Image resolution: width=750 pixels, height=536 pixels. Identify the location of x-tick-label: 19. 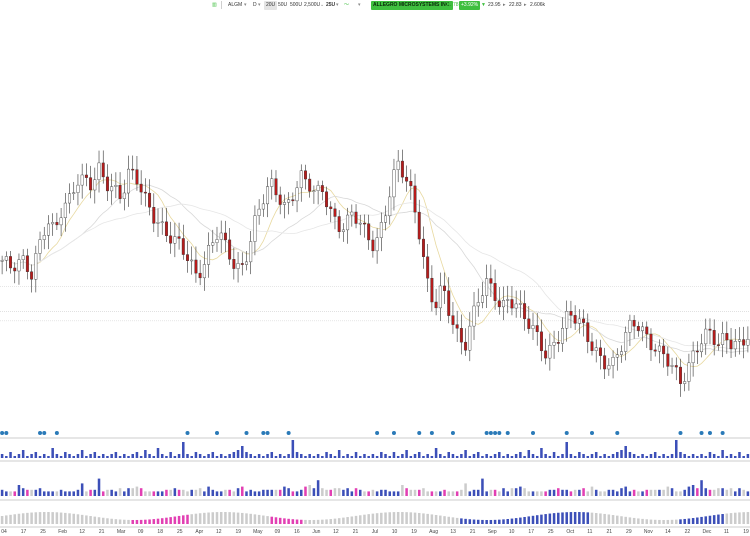
(414, 532).